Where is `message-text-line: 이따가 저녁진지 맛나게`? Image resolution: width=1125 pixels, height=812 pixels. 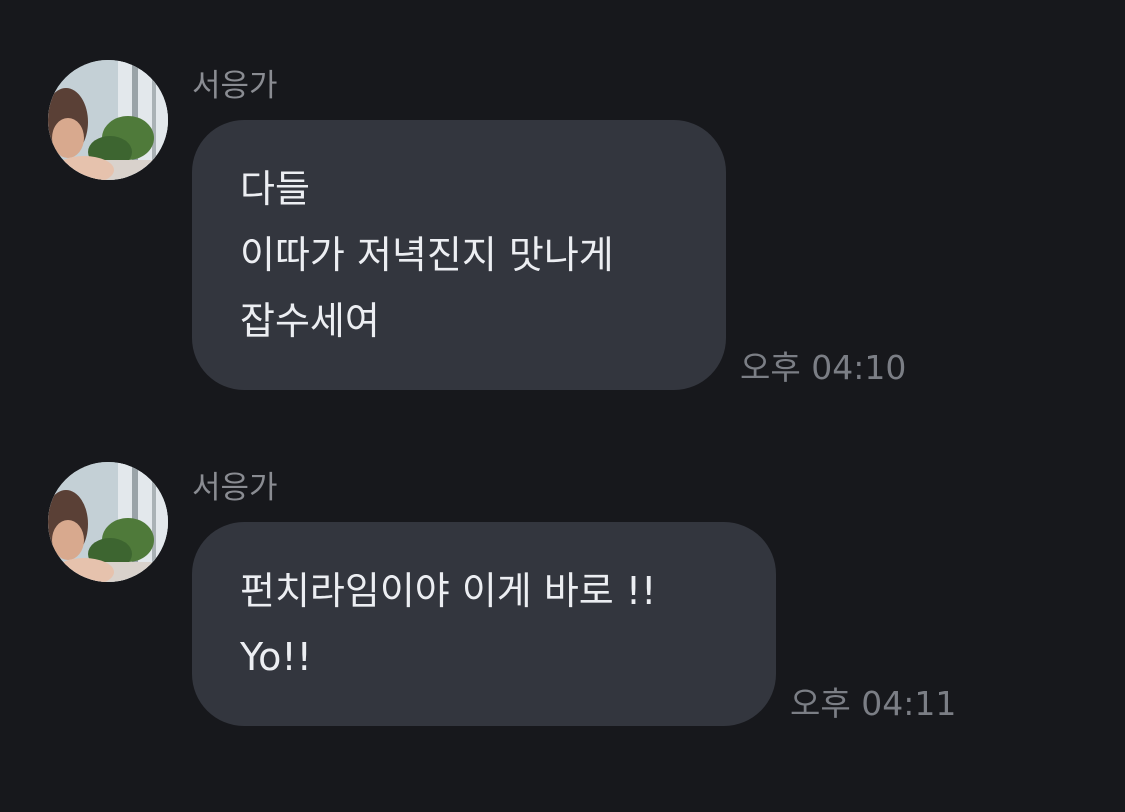 message-text-line: 이따가 저녁진지 맛나게 is located at coordinates (427, 255).